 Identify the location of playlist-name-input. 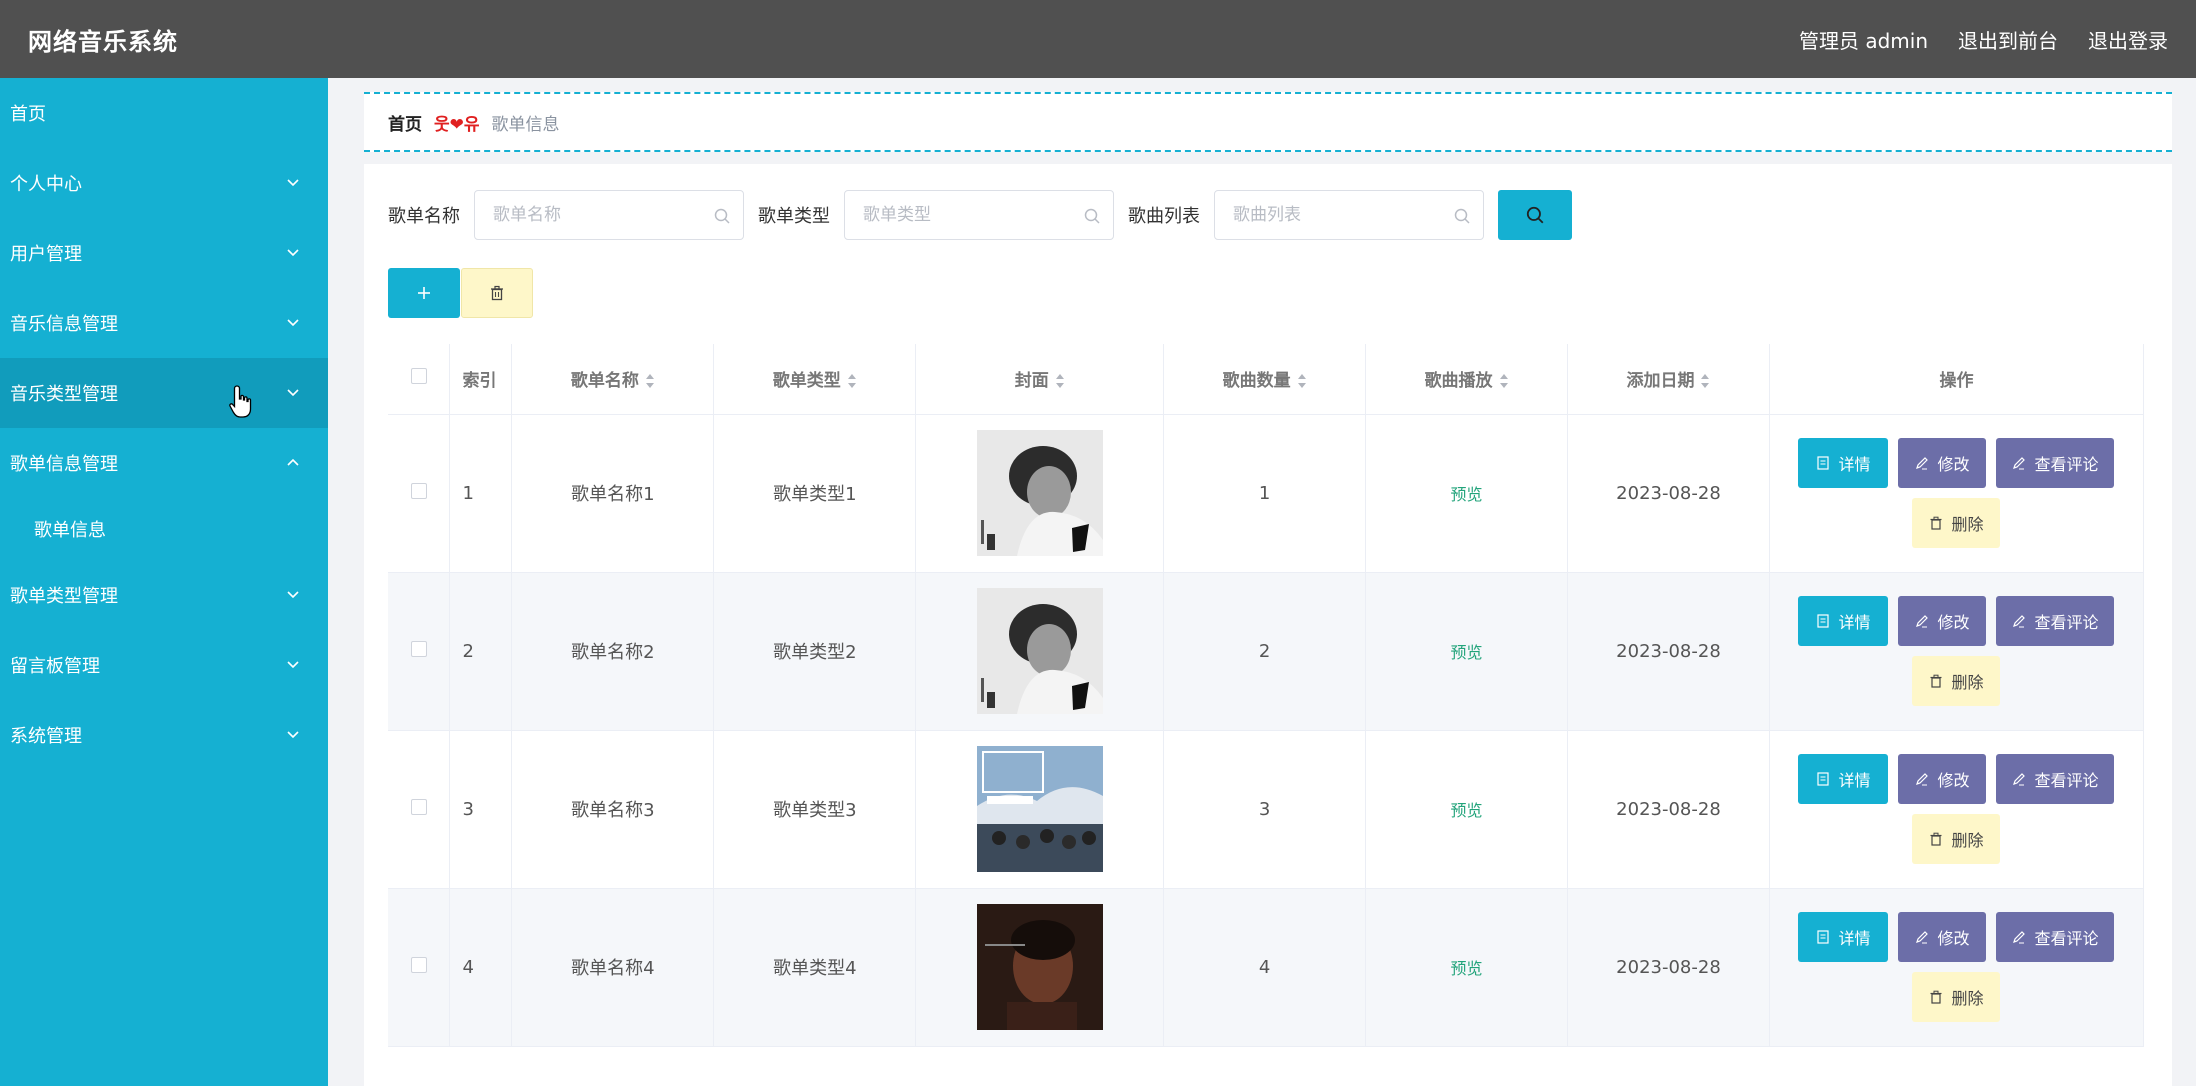
(609, 215).